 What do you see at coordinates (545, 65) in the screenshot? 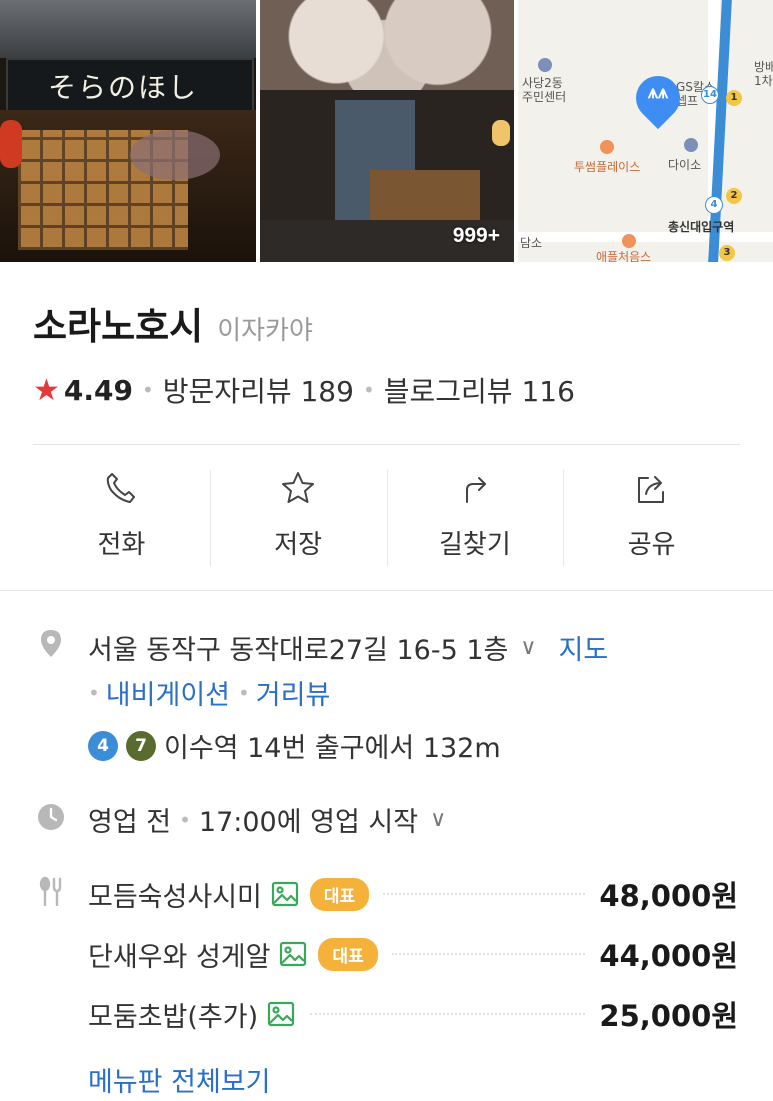
I see `community-center-icon` at bounding box center [545, 65].